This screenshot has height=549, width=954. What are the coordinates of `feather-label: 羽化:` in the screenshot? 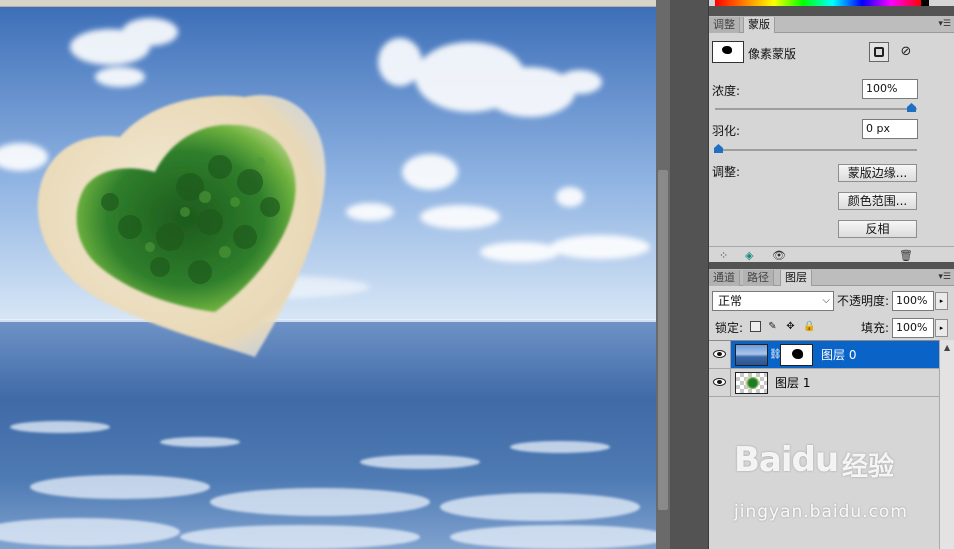 It's located at (726, 131).